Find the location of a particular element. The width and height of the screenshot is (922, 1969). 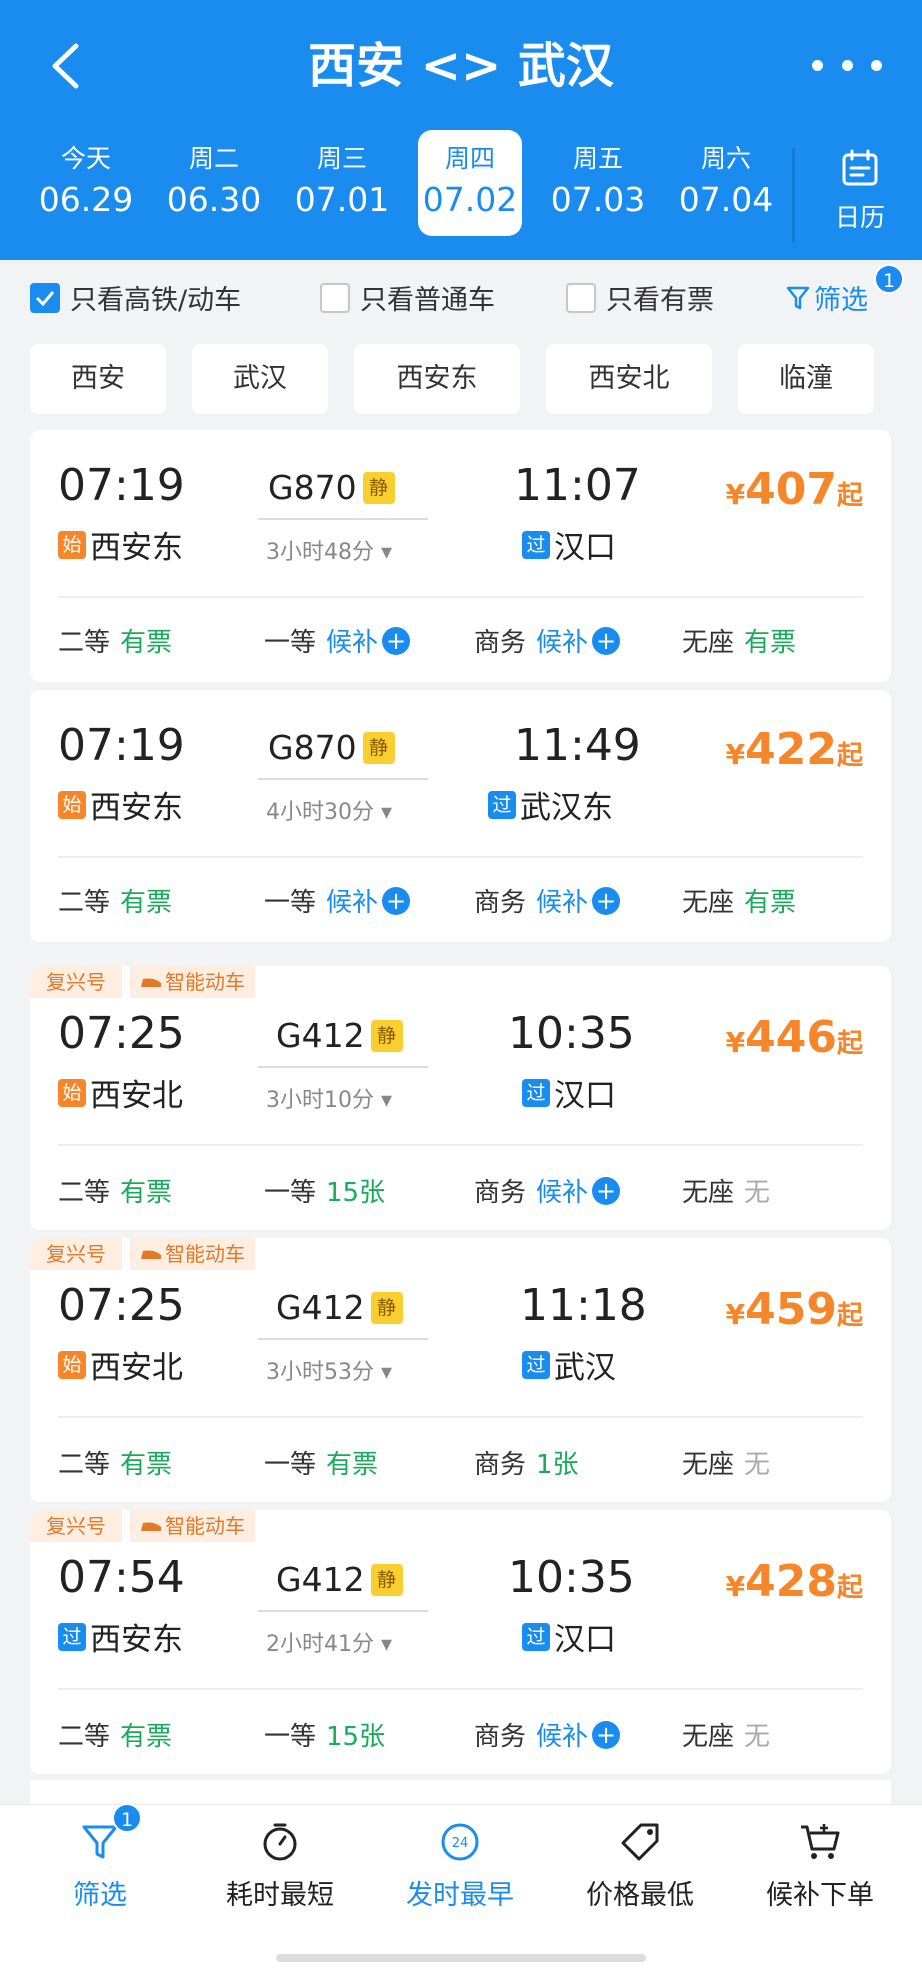

bottom-sort-bar: 筛选 1 耗时最短 24 发时最早 价格最低 候补下单 is located at coordinates (461, 1886).